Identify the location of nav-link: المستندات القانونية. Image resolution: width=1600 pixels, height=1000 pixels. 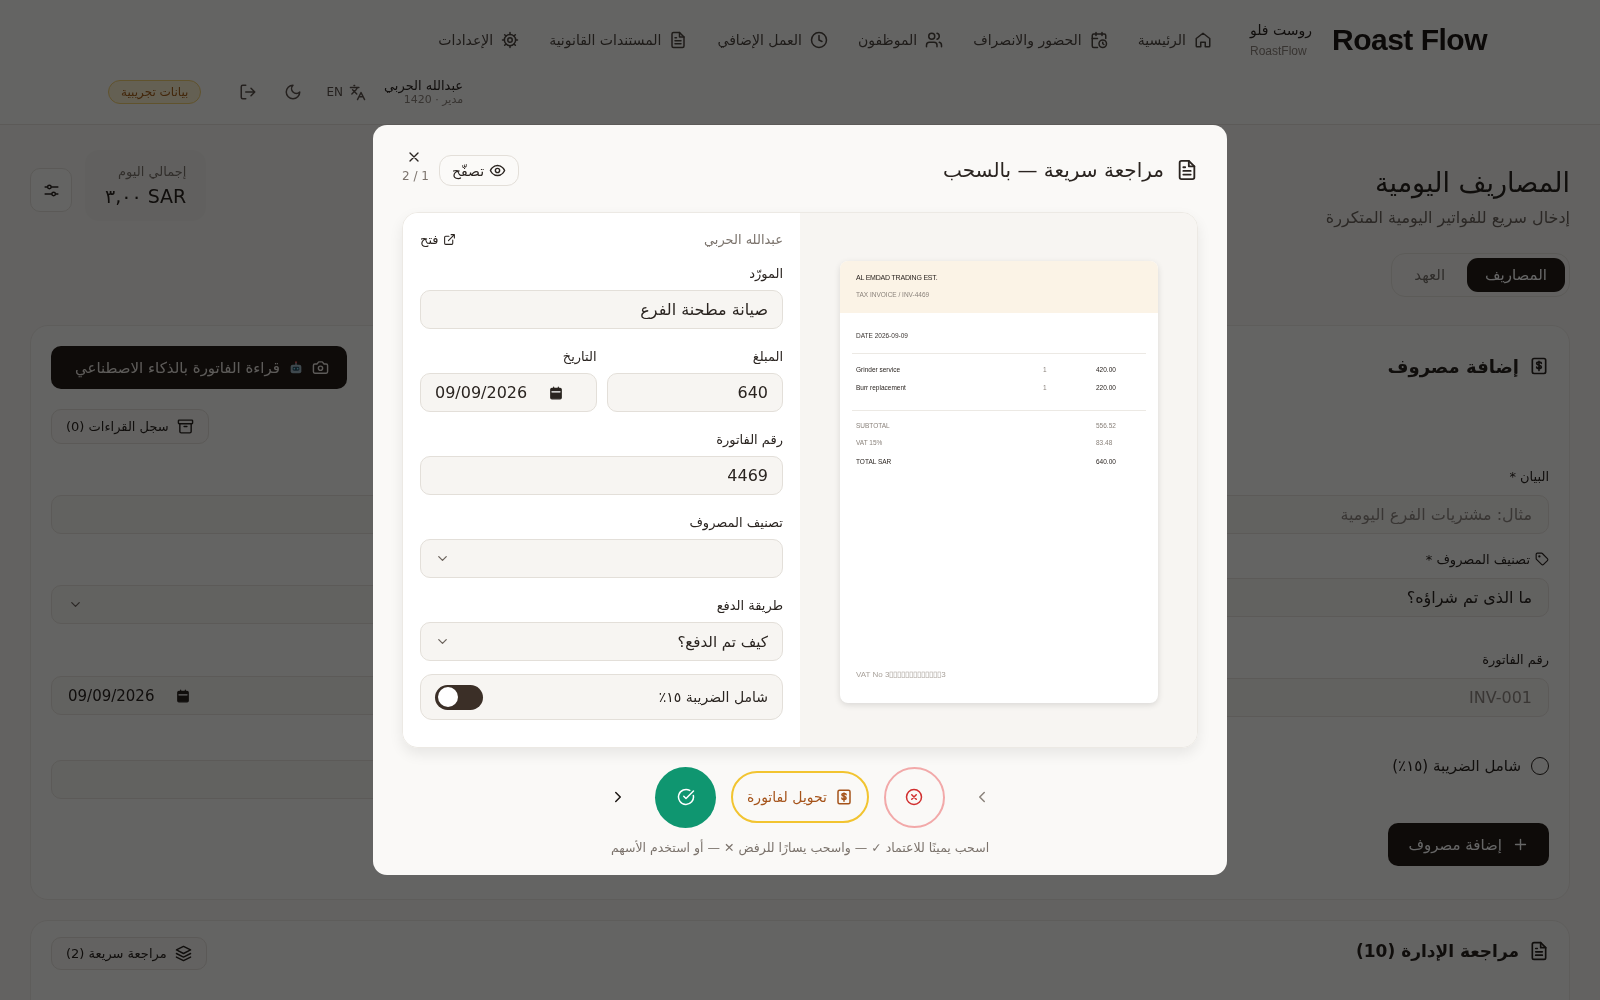
(618, 40).